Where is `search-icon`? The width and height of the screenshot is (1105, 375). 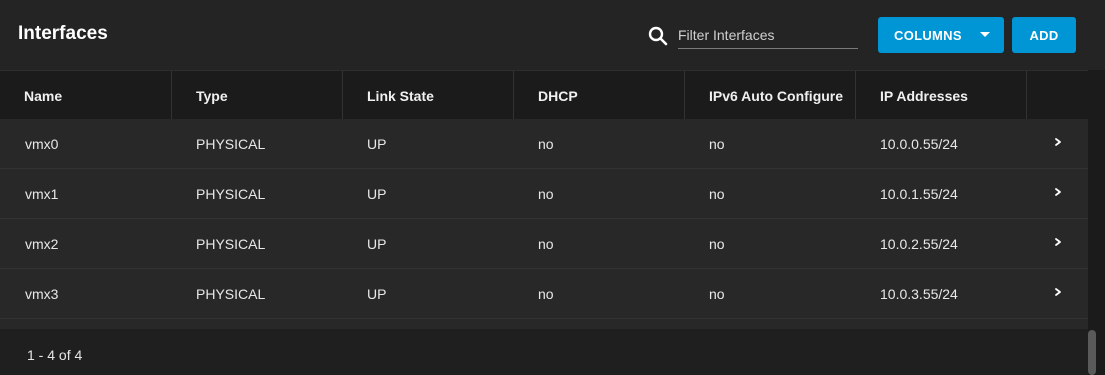
search-icon is located at coordinates (658, 36).